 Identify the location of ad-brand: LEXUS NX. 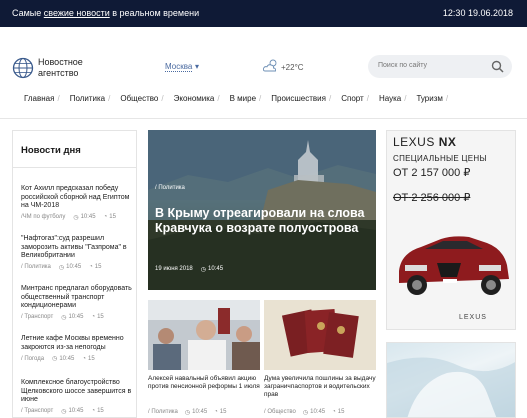
(424, 142).